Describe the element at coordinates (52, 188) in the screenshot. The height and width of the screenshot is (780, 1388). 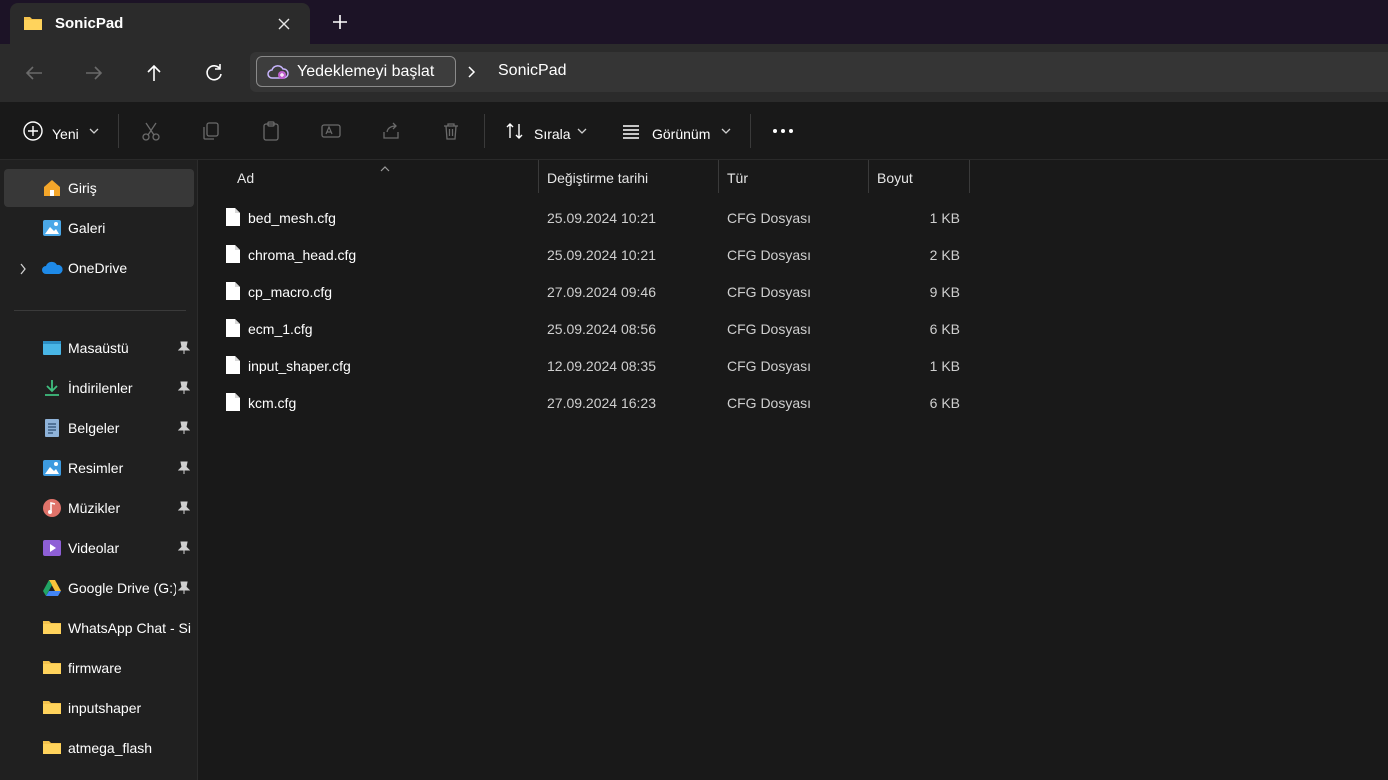
I see `home-icon` at that location.